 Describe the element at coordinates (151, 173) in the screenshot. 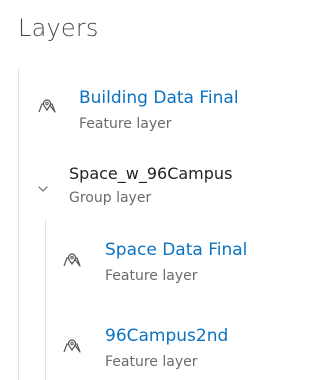

I see `group-title: Space_w_96Campus` at that location.